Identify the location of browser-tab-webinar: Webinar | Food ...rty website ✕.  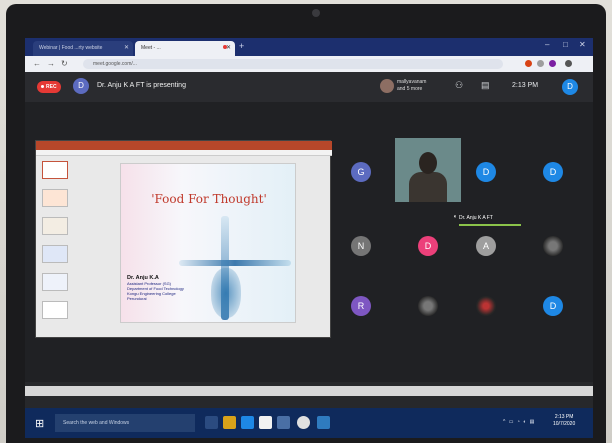
(83, 48).